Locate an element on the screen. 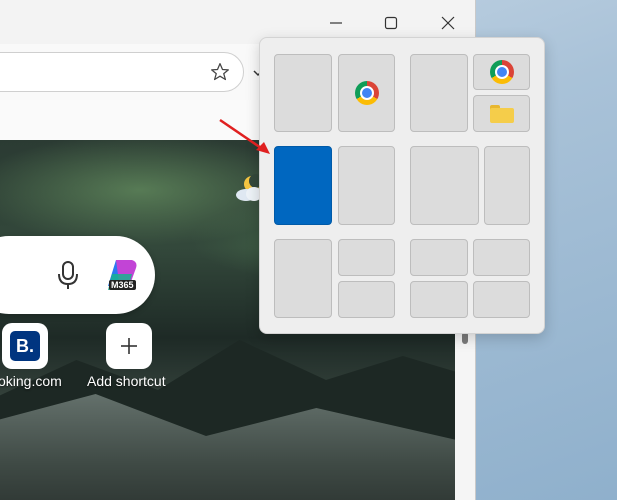 The width and height of the screenshot is (617, 500). close-button is located at coordinates (448, 23).